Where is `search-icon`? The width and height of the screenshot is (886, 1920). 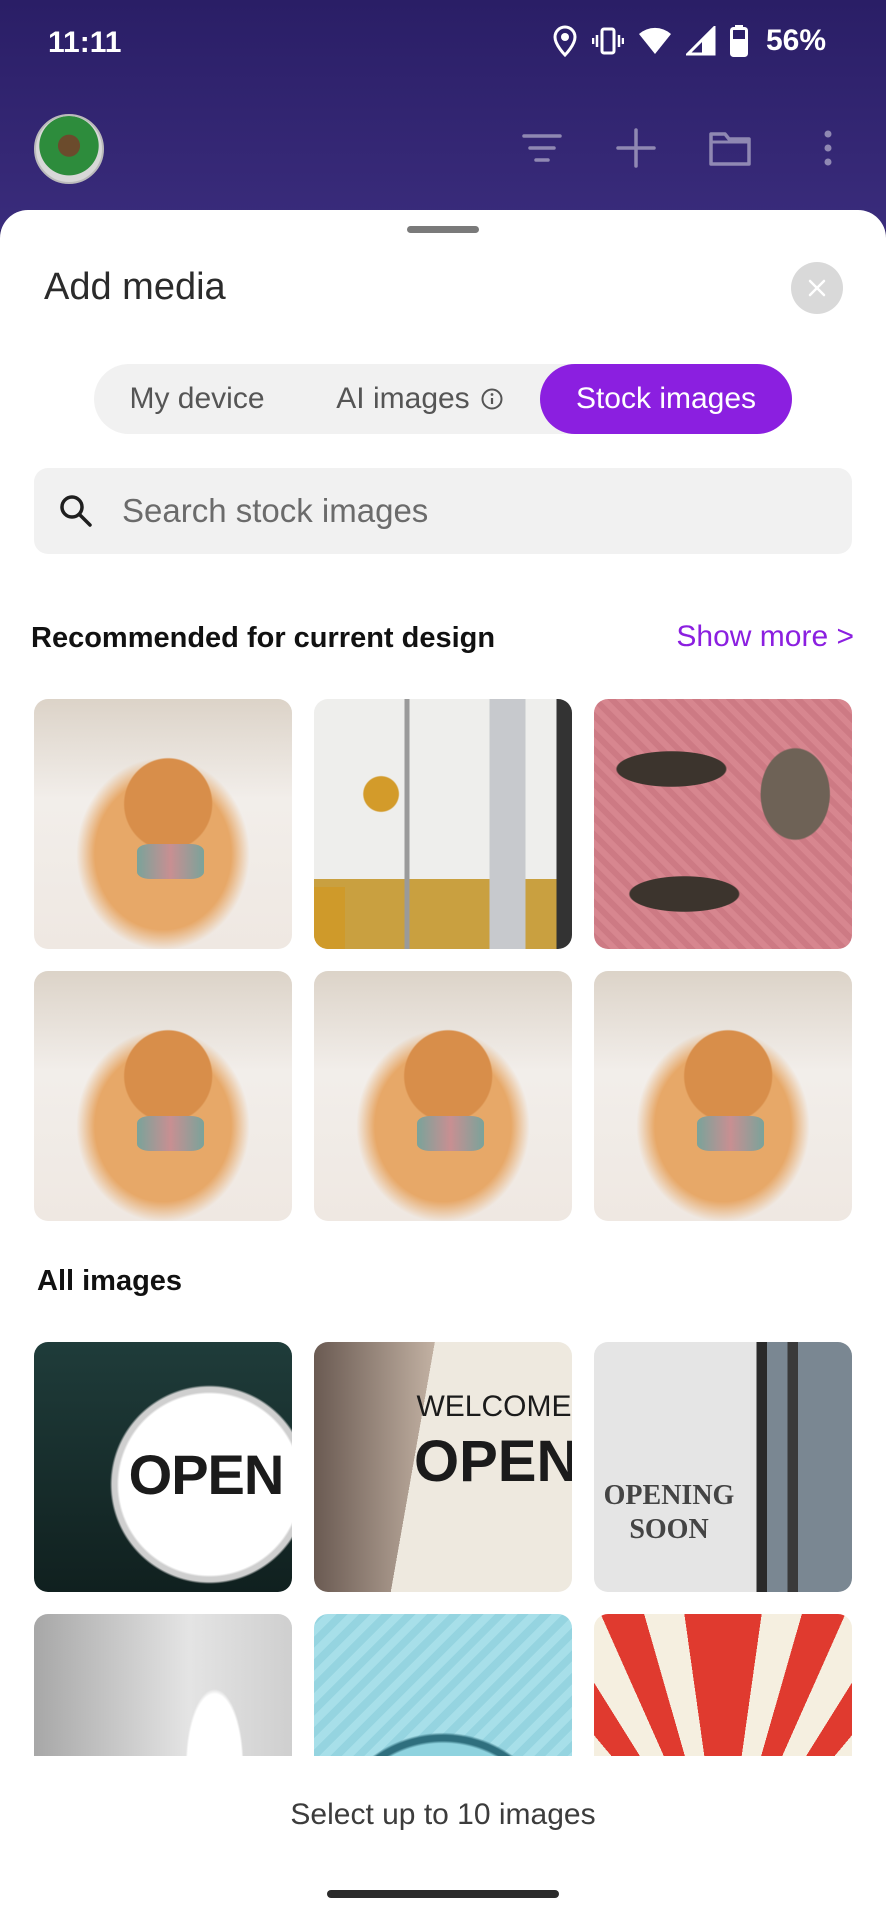
search-icon is located at coordinates (76, 511).